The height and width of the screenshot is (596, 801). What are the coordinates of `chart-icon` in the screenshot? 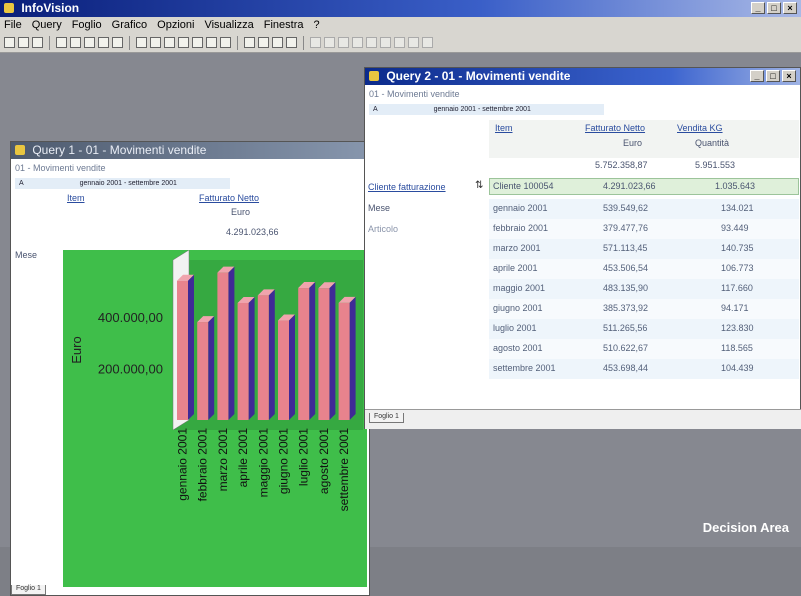 It's located at (155, 42).